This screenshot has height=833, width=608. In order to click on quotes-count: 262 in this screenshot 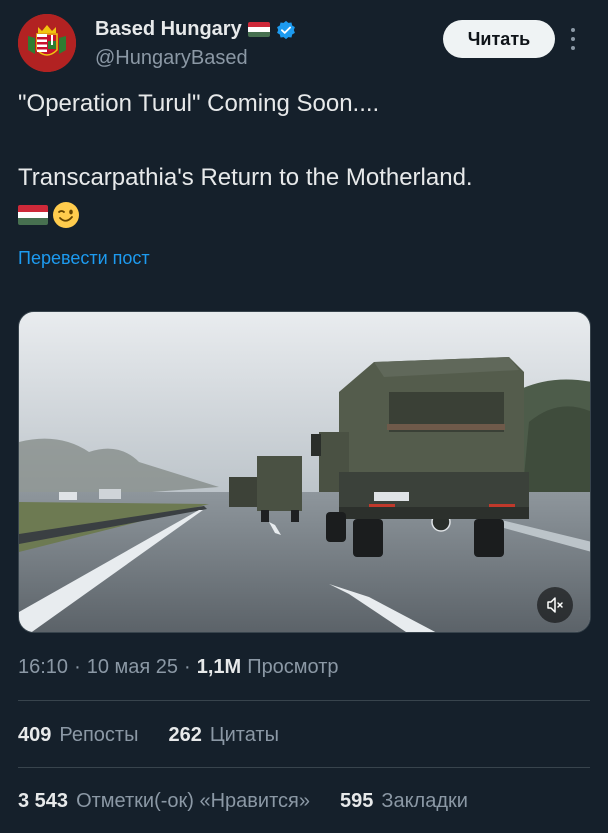, I will do `click(184, 735)`.